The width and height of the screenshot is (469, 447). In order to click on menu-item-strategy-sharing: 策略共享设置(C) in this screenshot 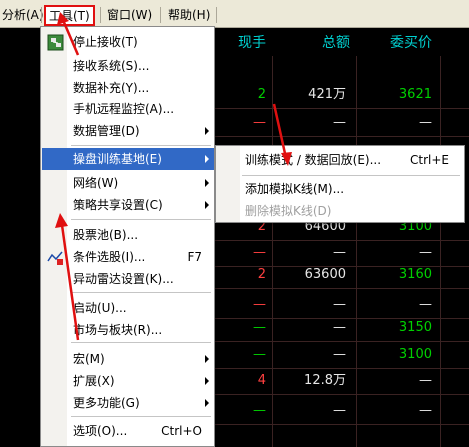, I will do `click(128, 205)`.